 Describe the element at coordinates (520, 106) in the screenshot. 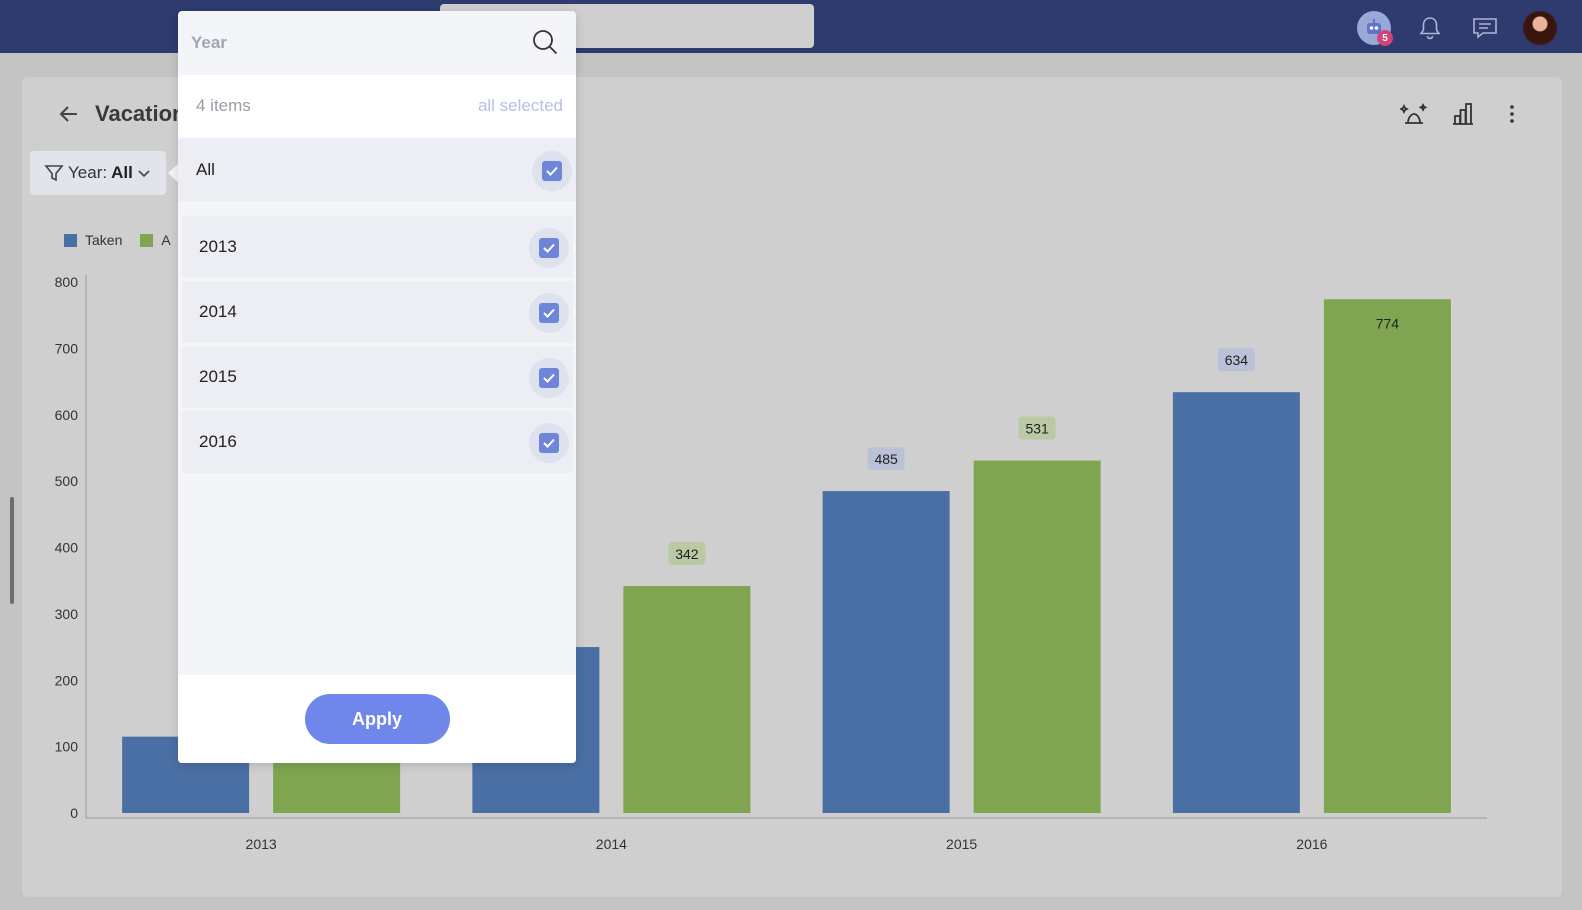

I see `all-selected-link: all selected` at that location.